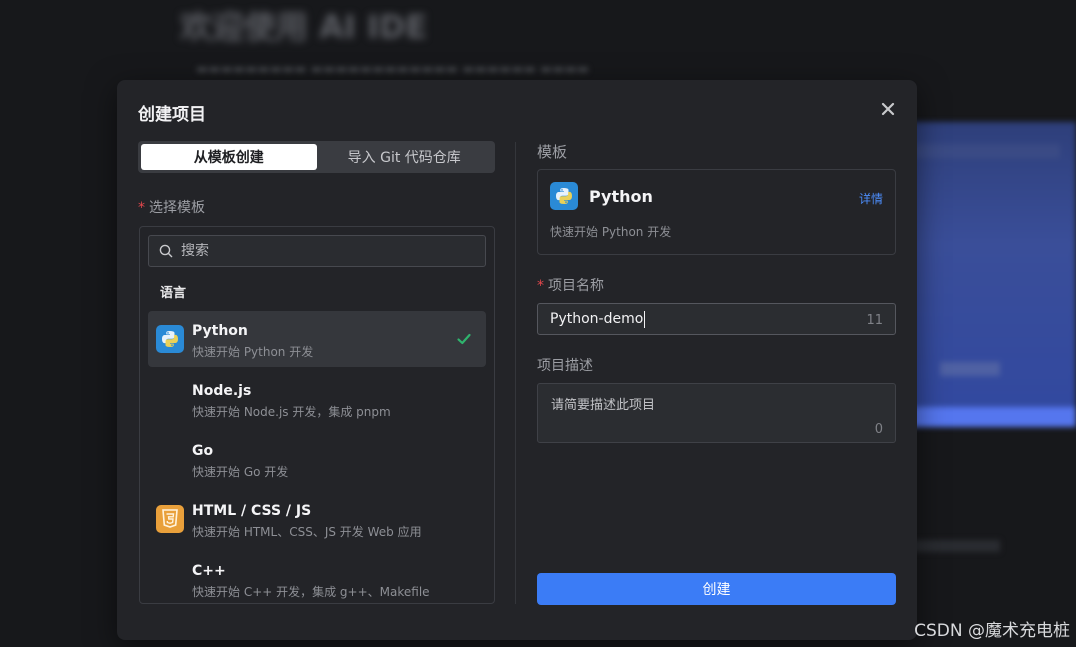 The image size is (1076, 647). I want to click on template-detail-link: 详情, so click(871, 198).